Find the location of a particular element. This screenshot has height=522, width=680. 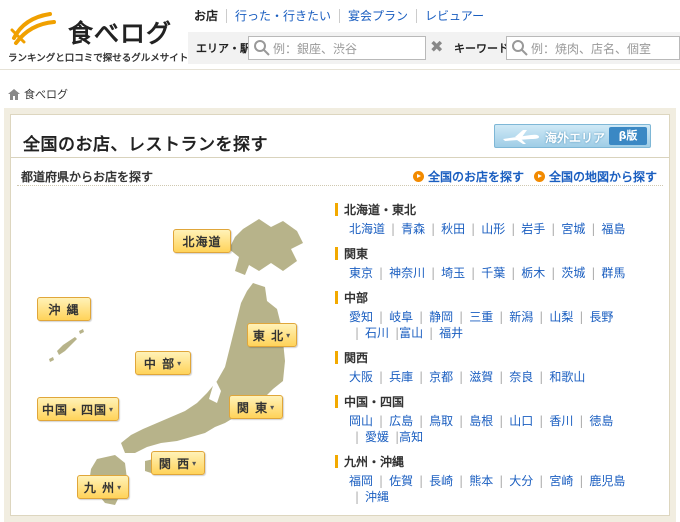

pref-link: 愛知 is located at coordinates (361, 317).